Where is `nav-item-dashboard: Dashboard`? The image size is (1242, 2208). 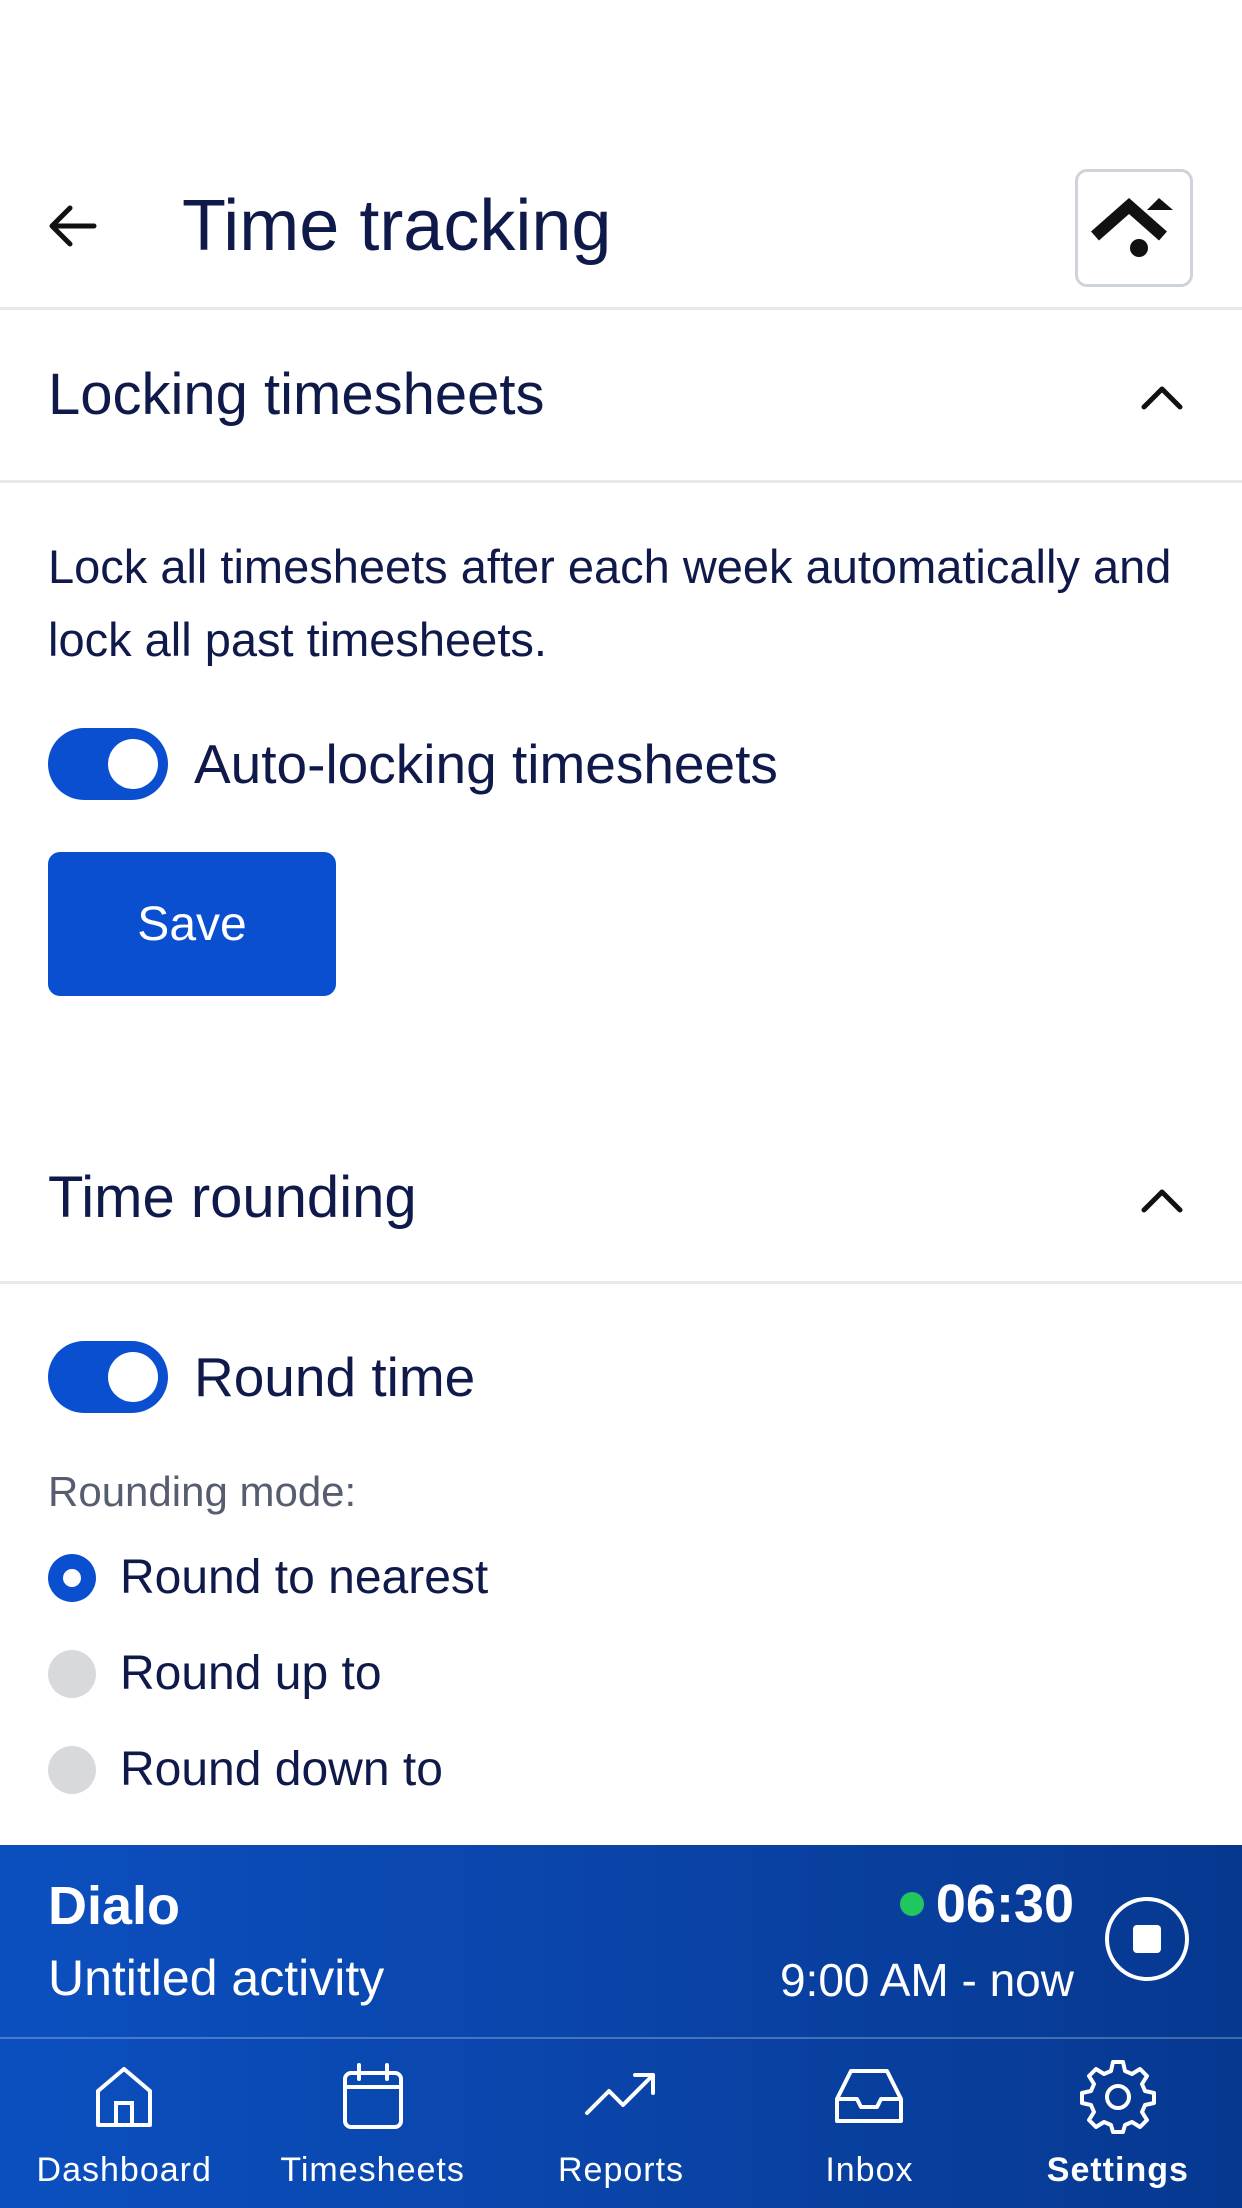 nav-item-dashboard: Dashboard is located at coordinates (124, 2123).